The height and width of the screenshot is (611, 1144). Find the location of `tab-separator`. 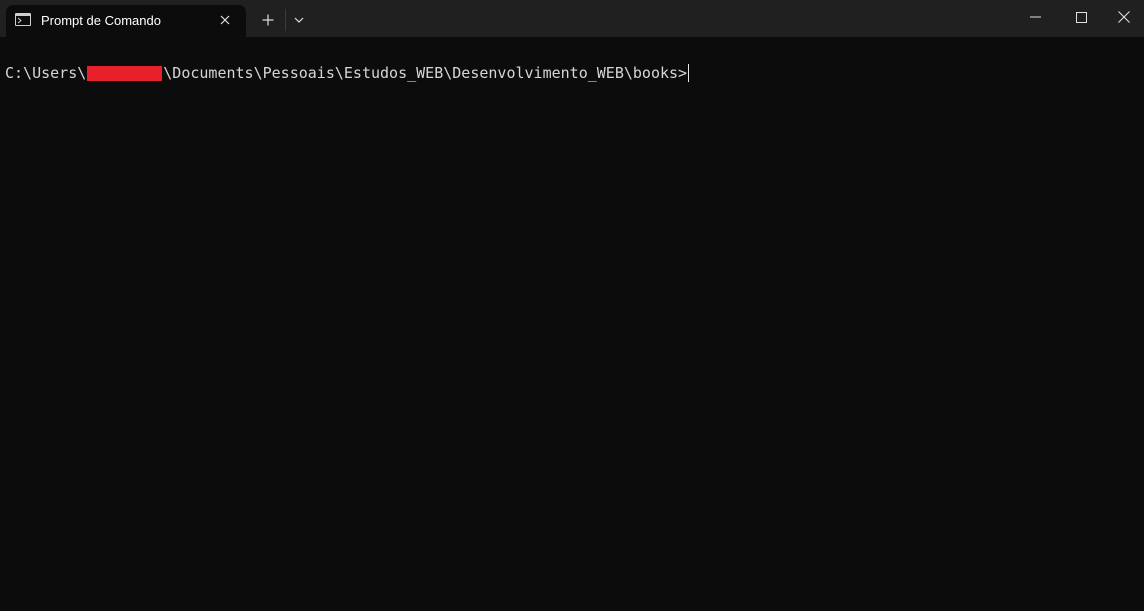

tab-separator is located at coordinates (285, 20).